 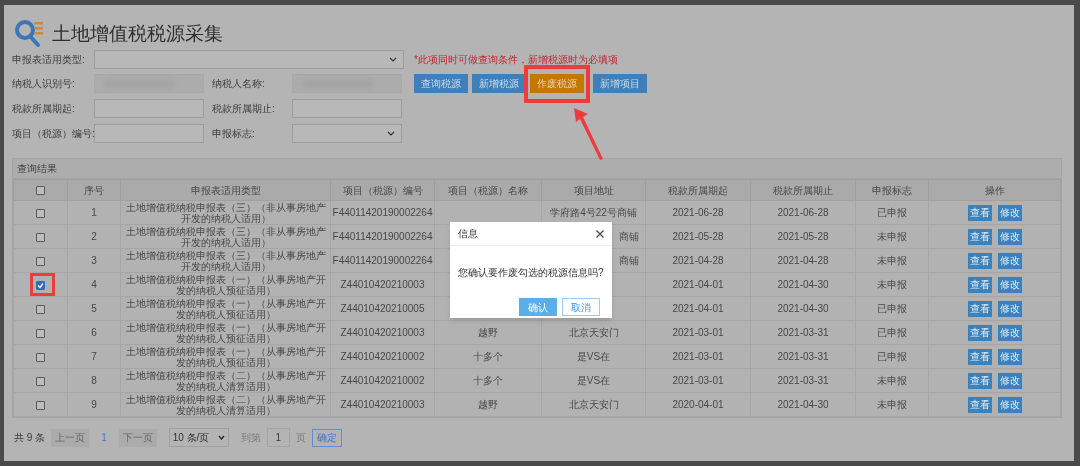 What do you see at coordinates (600, 233) in the screenshot?
I see `close-icon` at bounding box center [600, 233].